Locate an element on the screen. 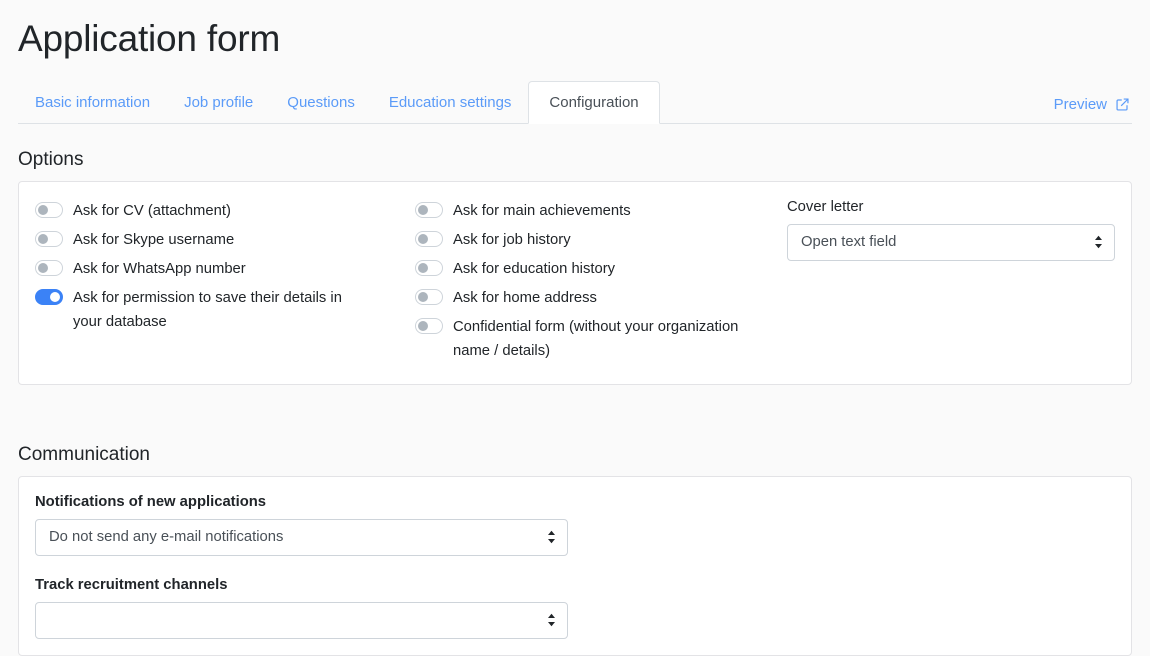  tracking-select is located at coordinates (301, 620).